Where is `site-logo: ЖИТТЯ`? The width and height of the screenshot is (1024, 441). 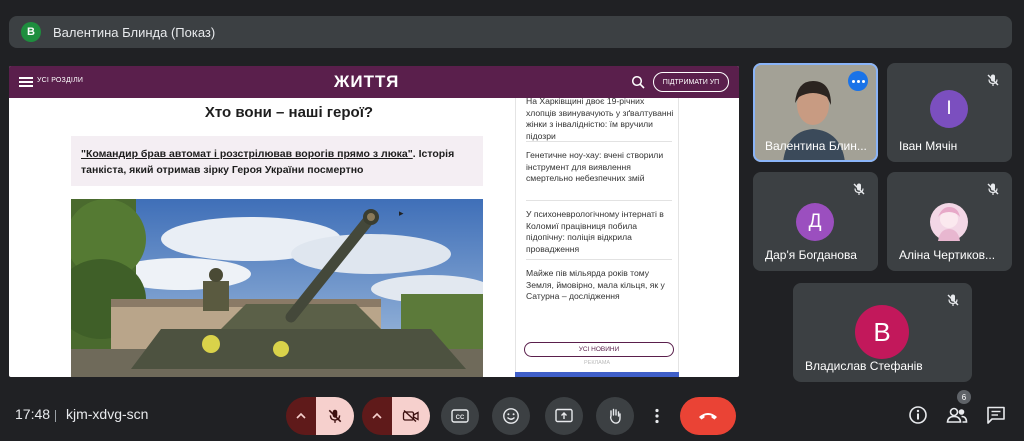 site-logo: ЖИТТЯ is located at coordinates (366, 82).